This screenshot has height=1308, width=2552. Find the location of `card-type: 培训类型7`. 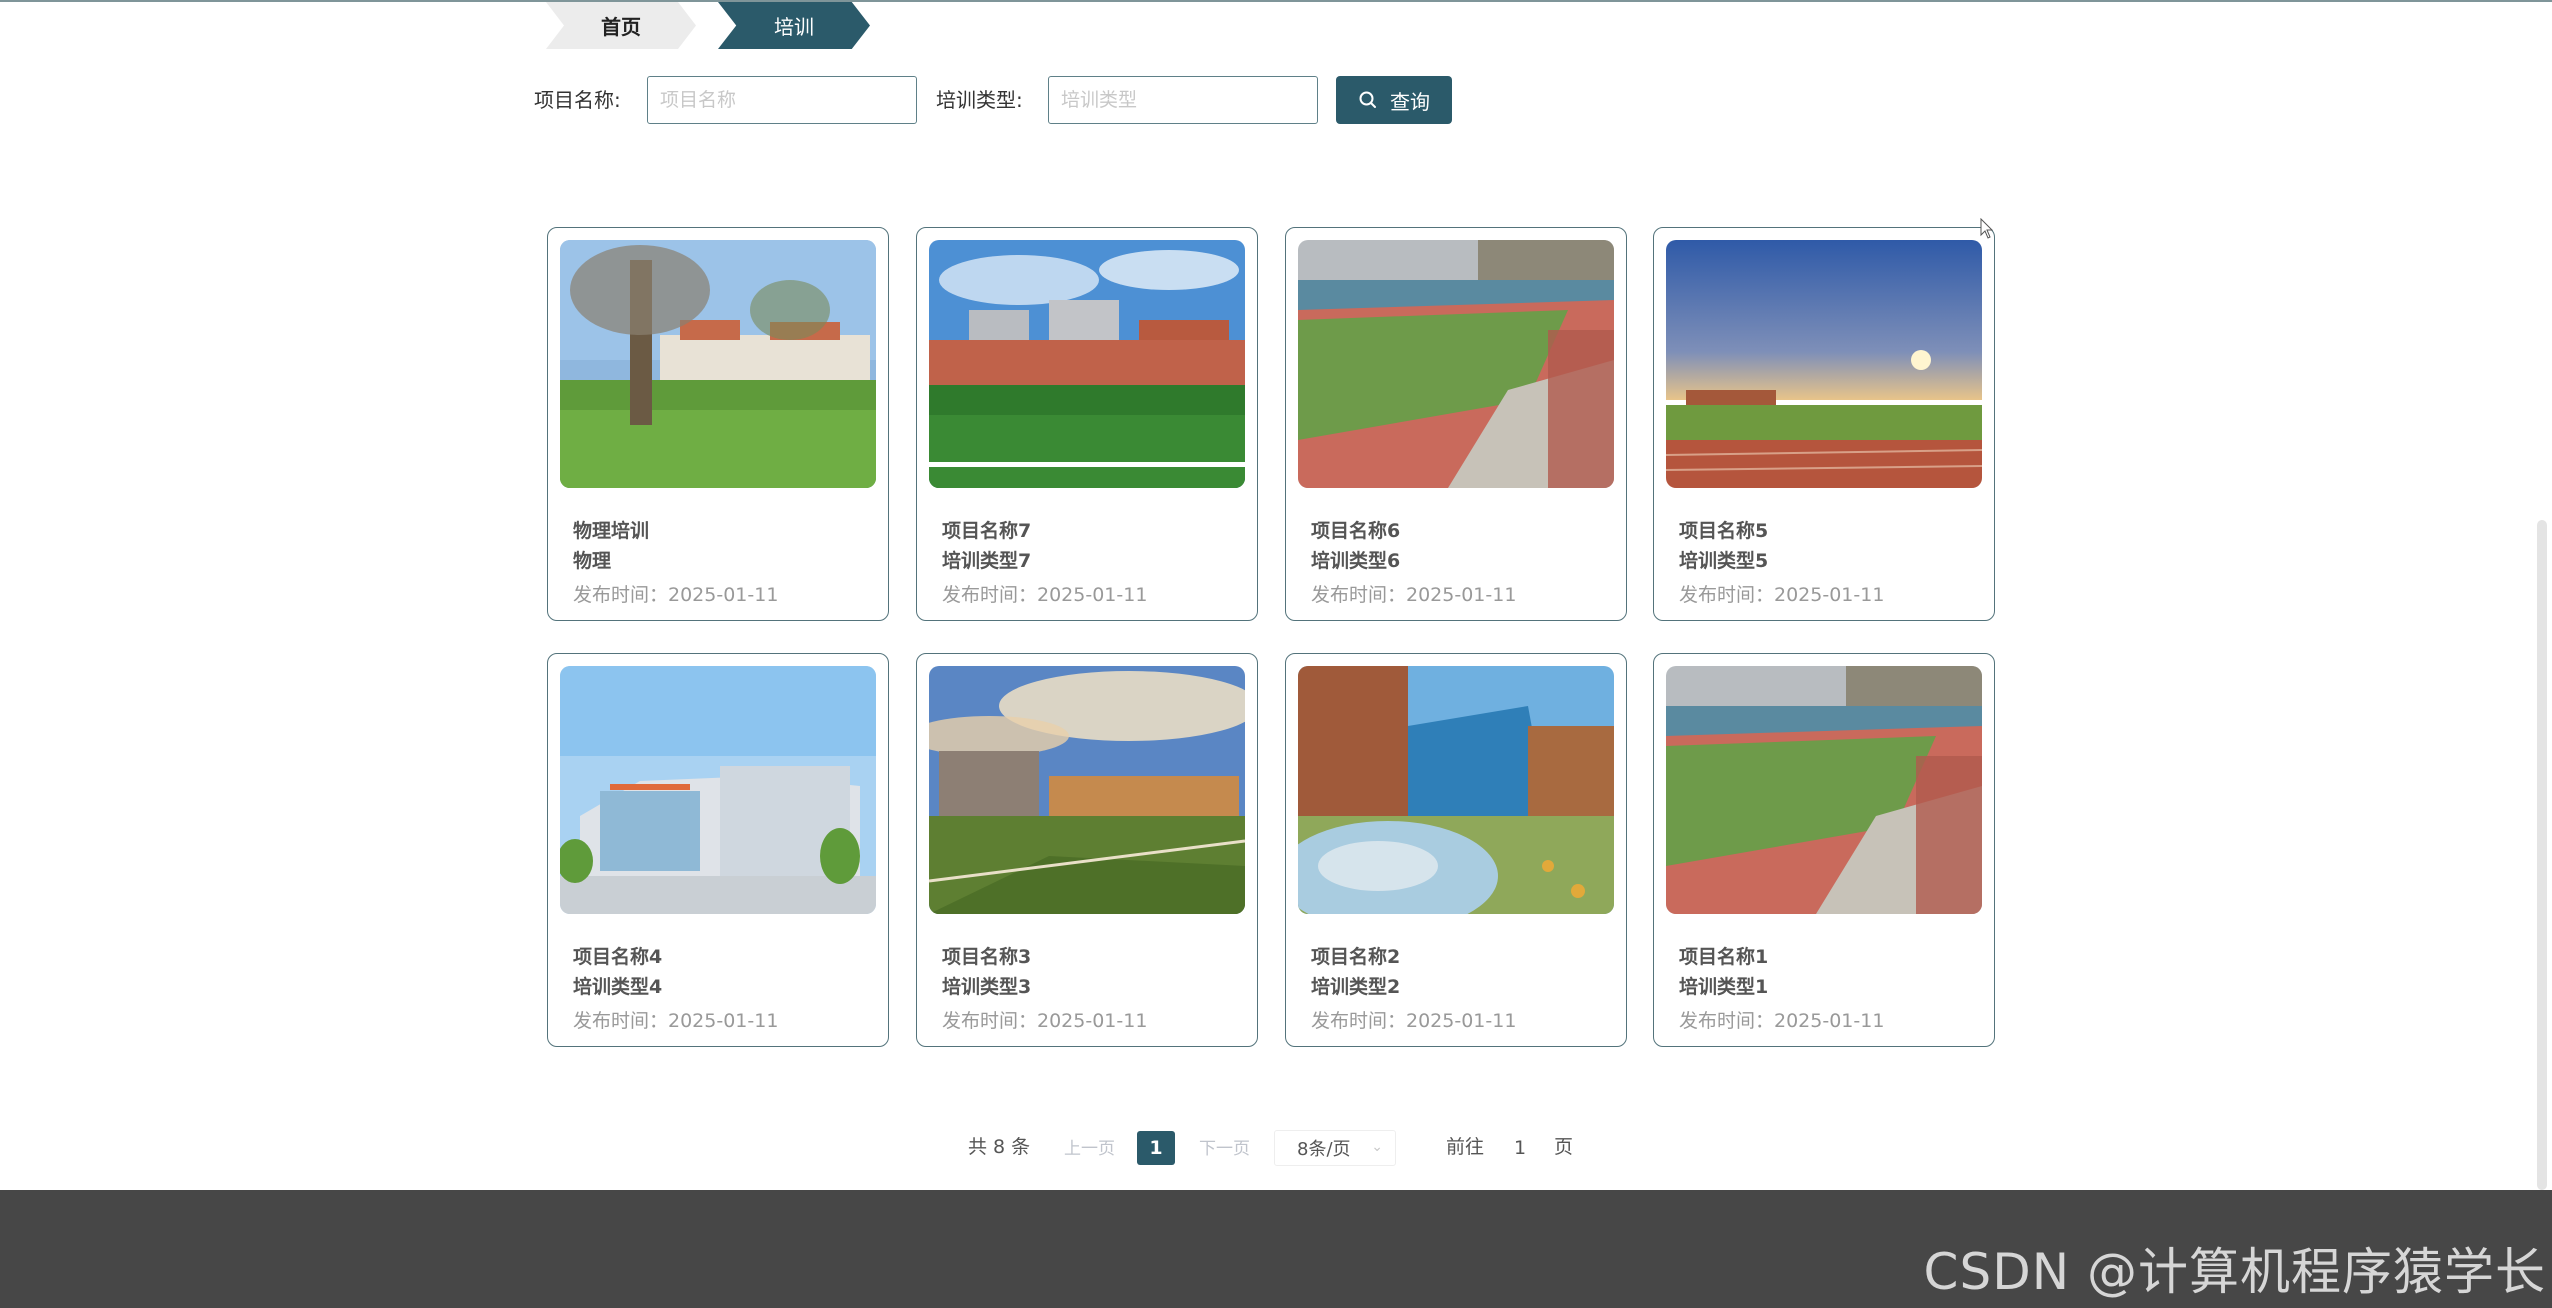

card-type: 培训类型7 is located at coordinates (987, 561).